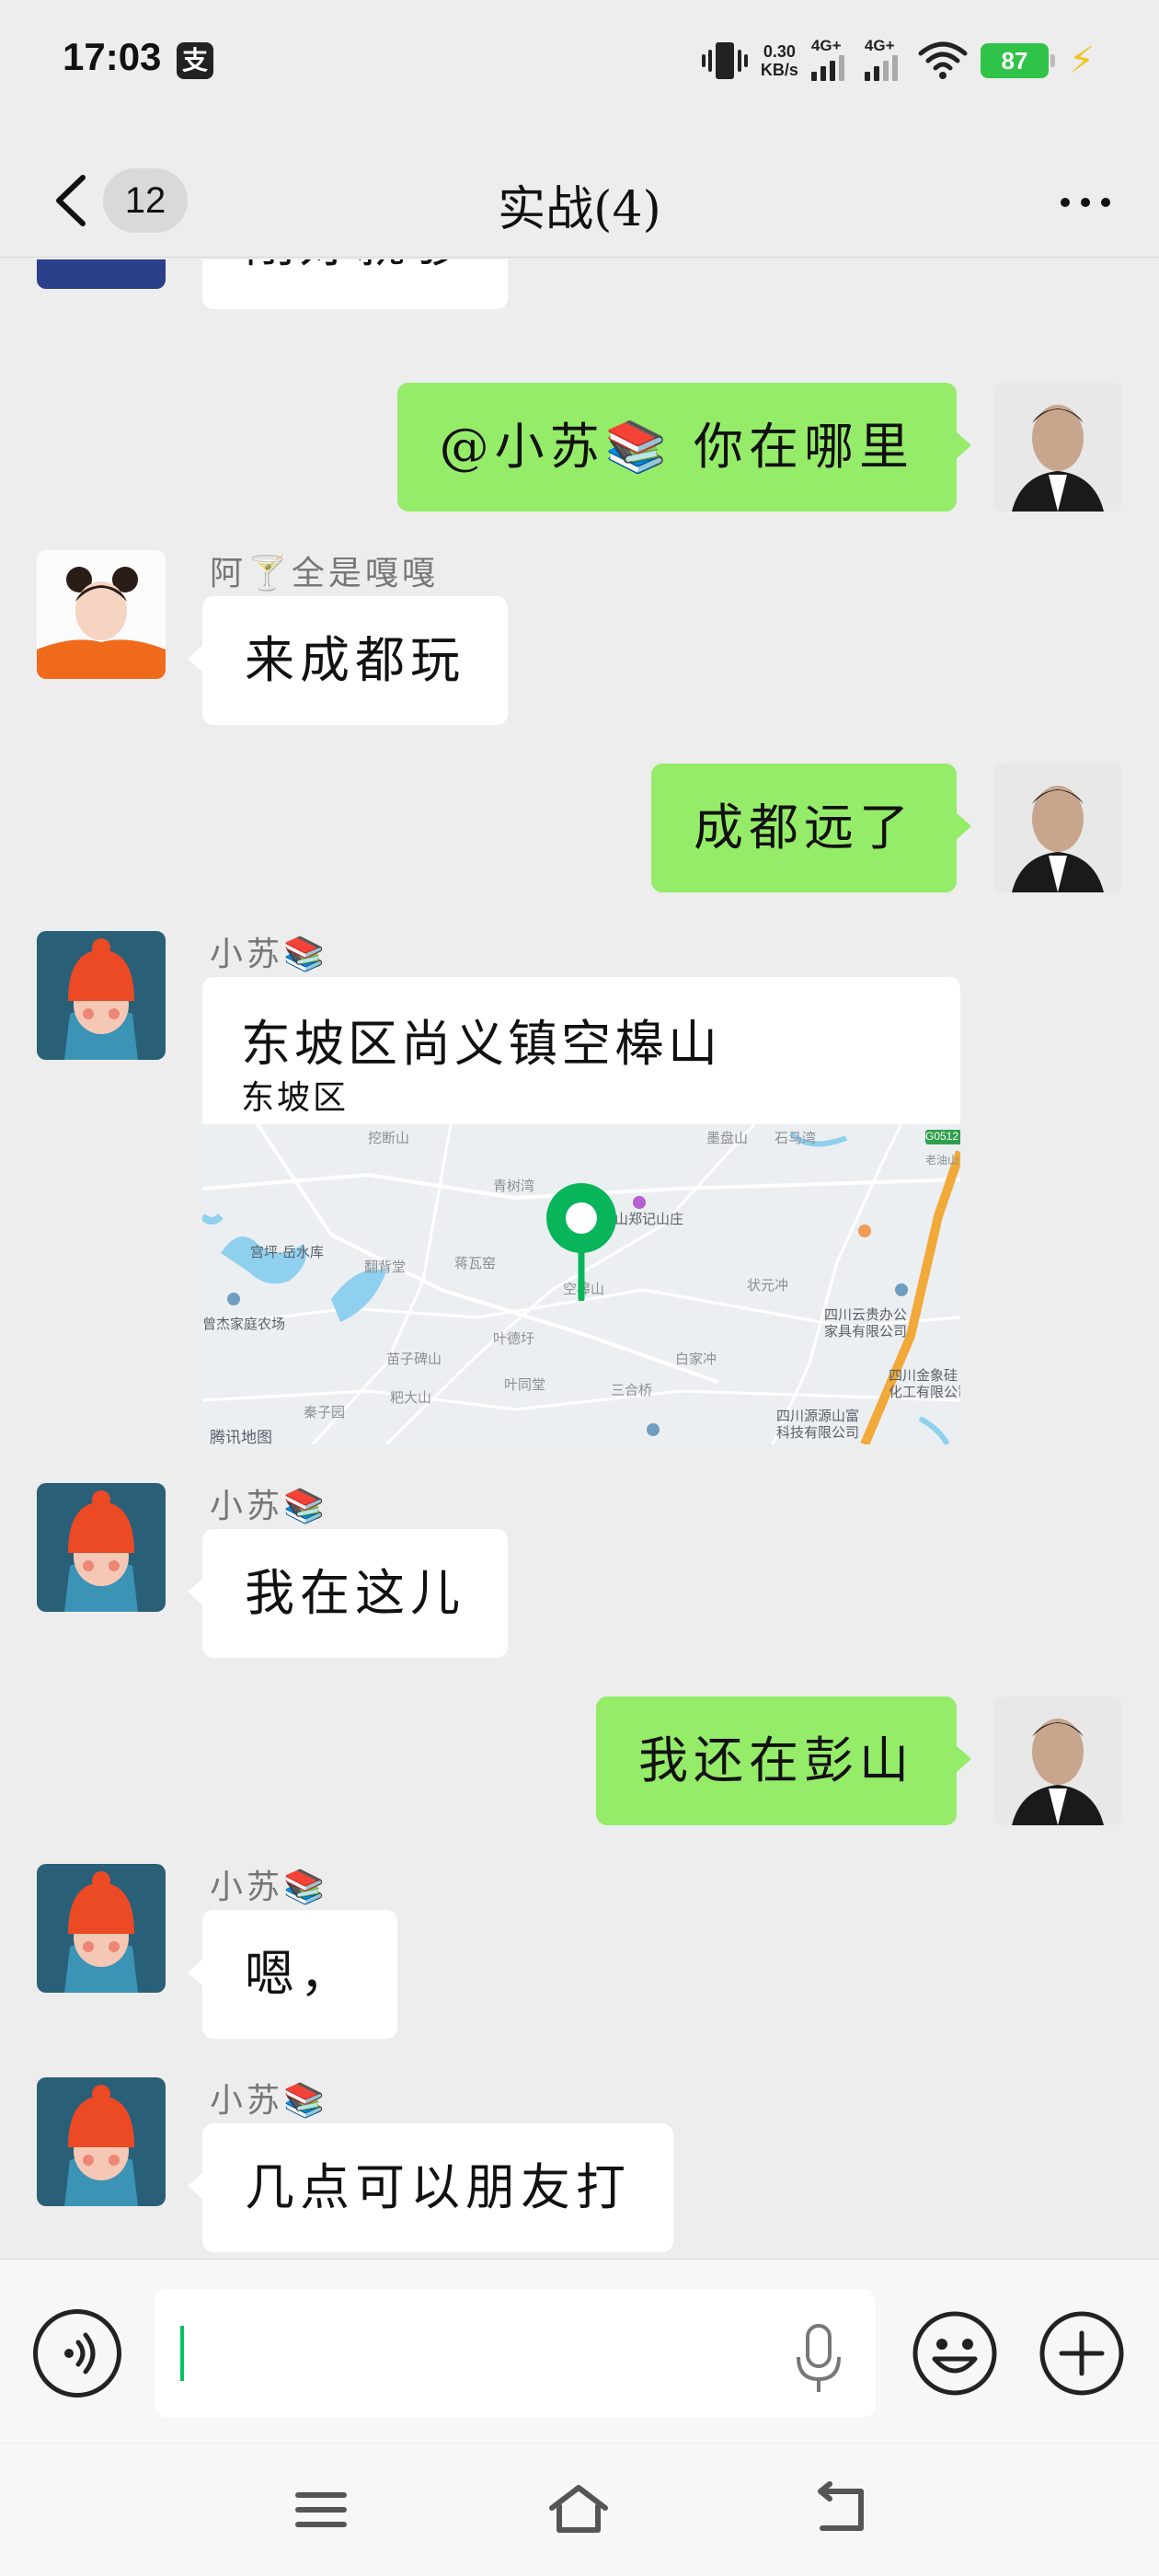  I want to click on emoji-icon, so click(954, 2353).